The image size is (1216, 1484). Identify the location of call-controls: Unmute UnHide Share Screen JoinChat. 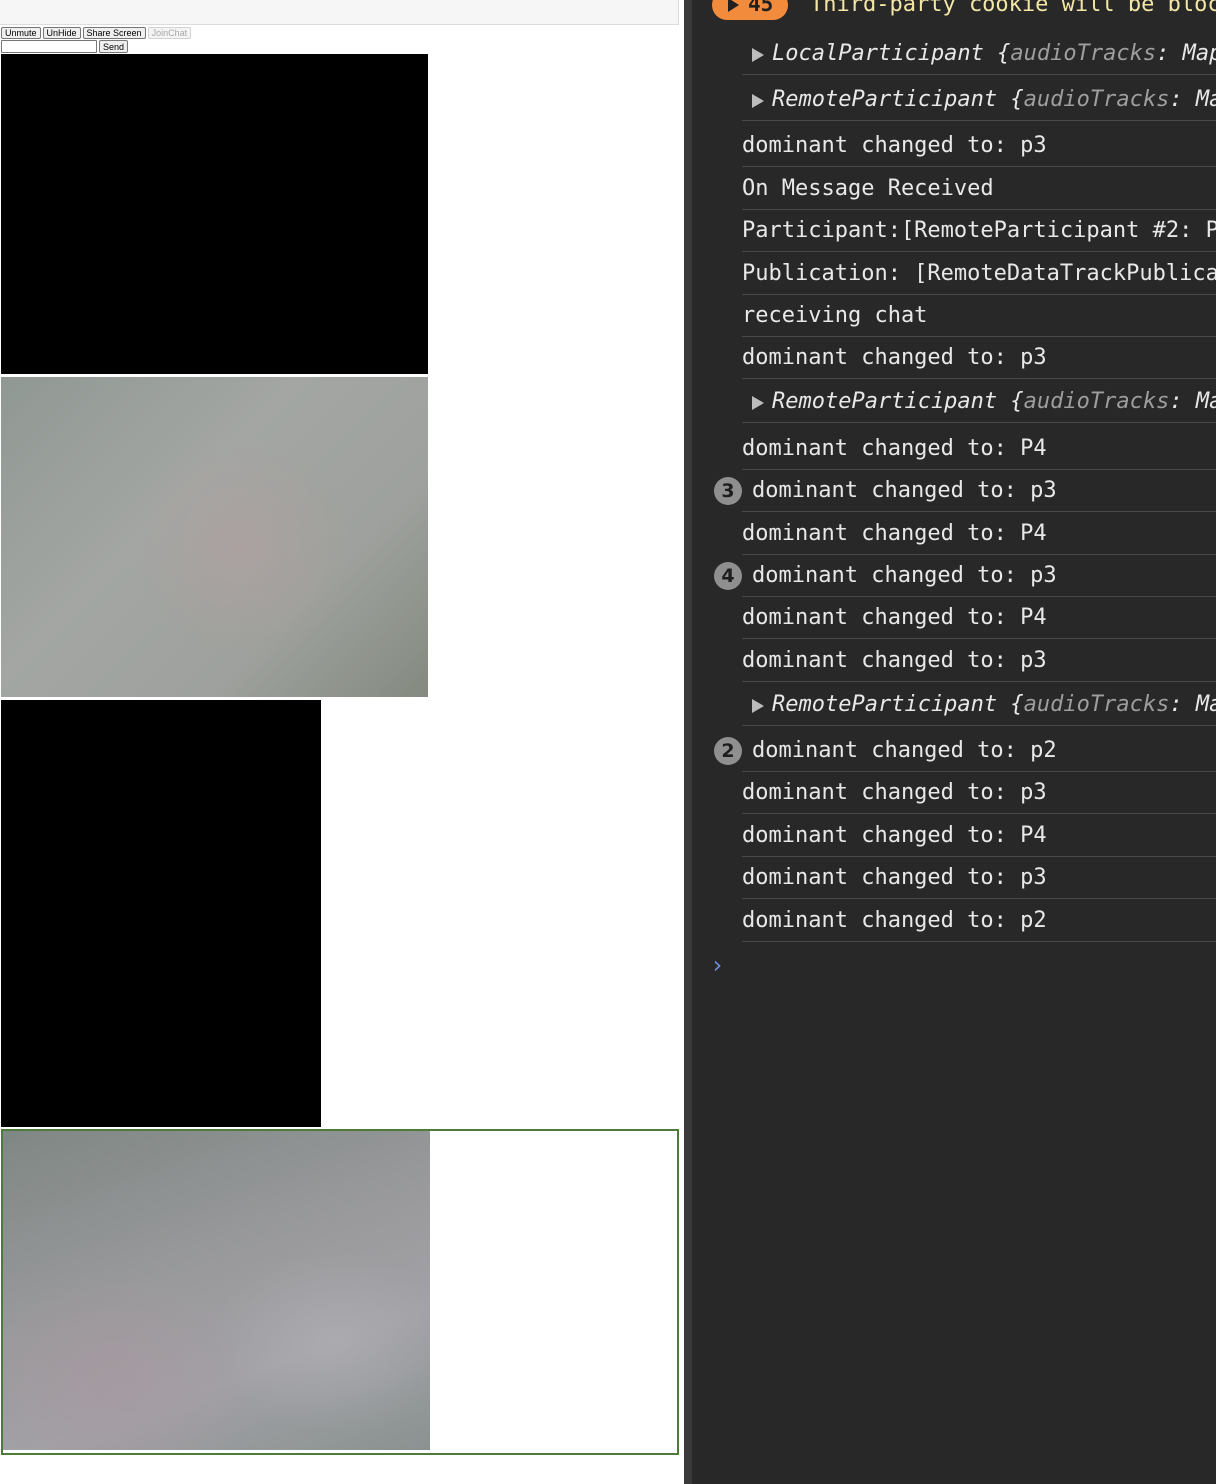
(96, 33).